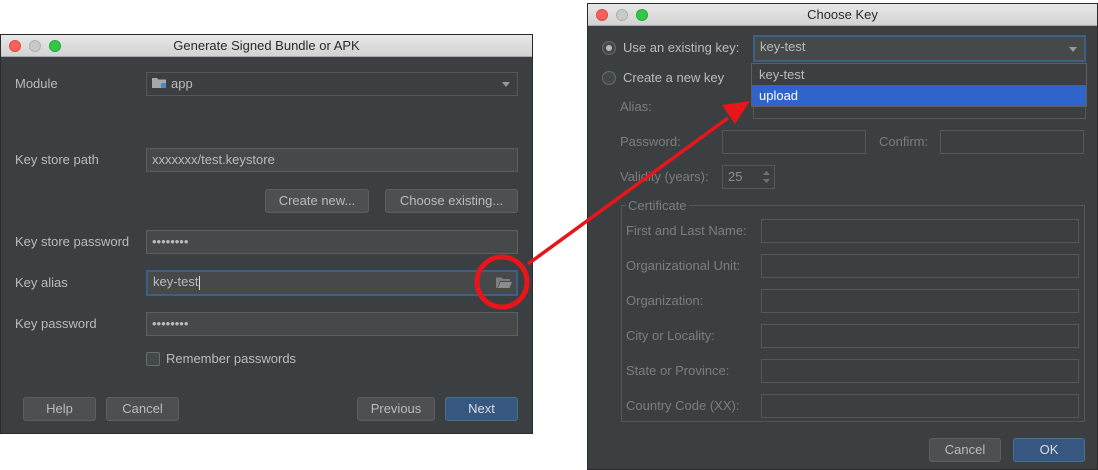 The width and height of the screenshot is (1098, 470). I want to click on cert-field-label: State or Province:, so click(678, 370).